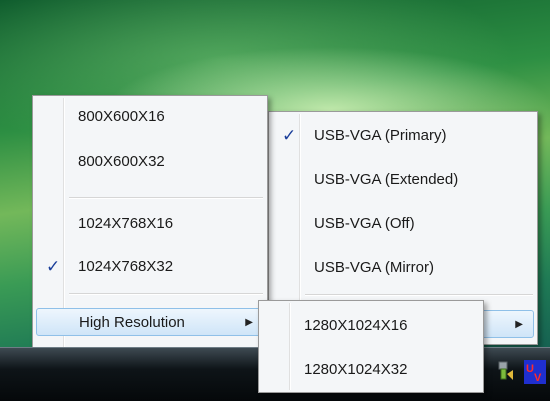 This screenshot has height=401, width=550. I want to click on svg-text: U, so click(530, 369).